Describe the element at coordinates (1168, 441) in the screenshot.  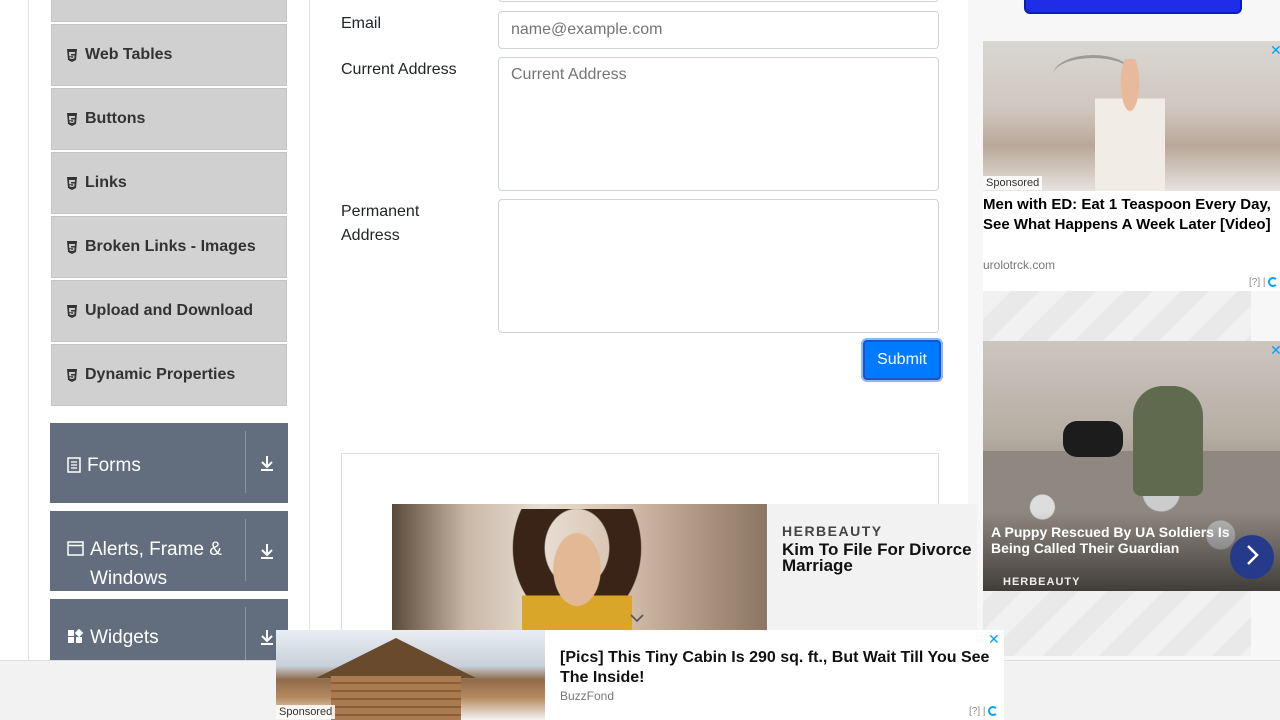
I see `ad-image-soldier` at that location.